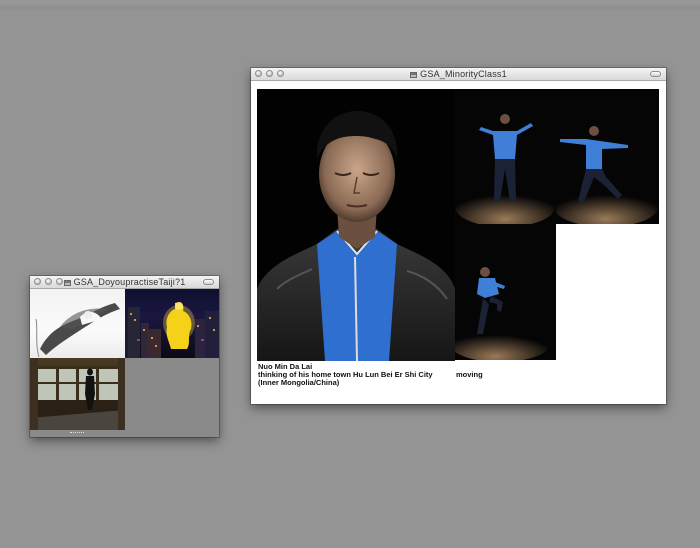 Image resolution: width=700 pixels, height=548 pixels. I want to click on kick-photo, so click(505, 292).